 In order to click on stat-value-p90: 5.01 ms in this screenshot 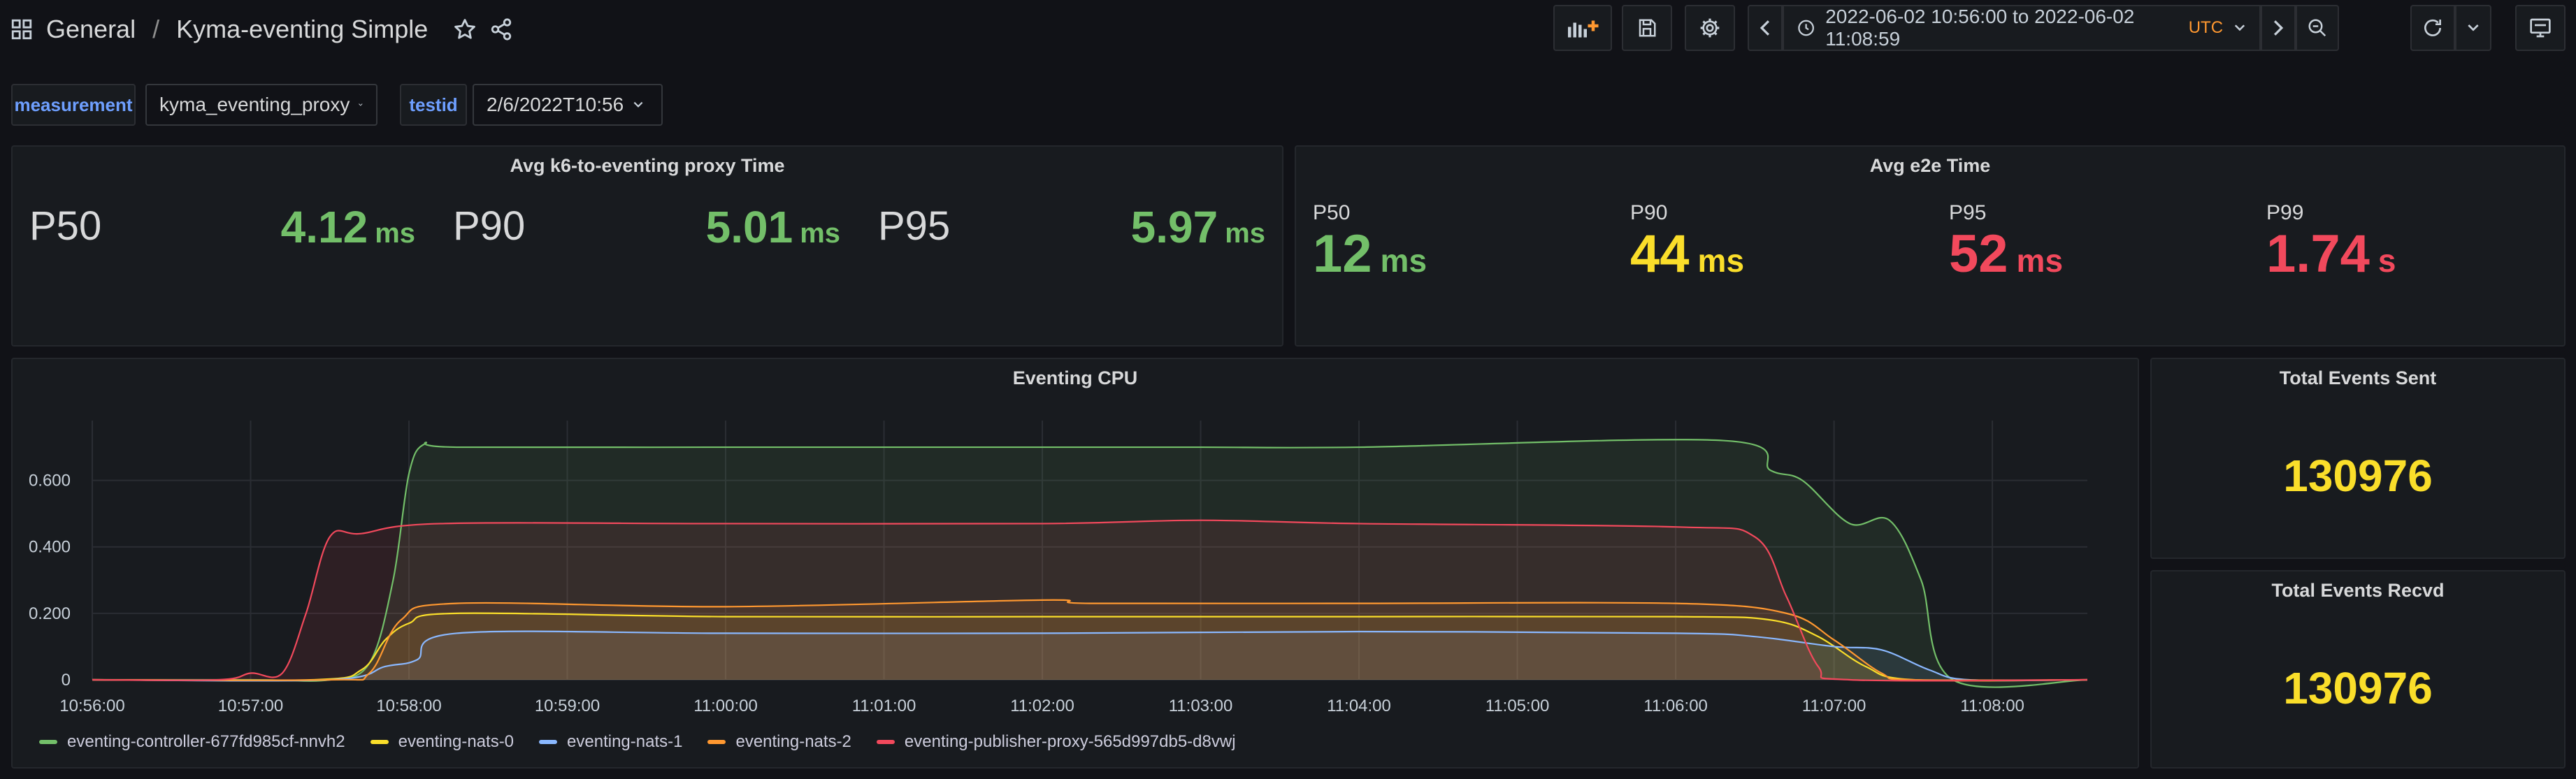, I will do `click(773, 227)`.